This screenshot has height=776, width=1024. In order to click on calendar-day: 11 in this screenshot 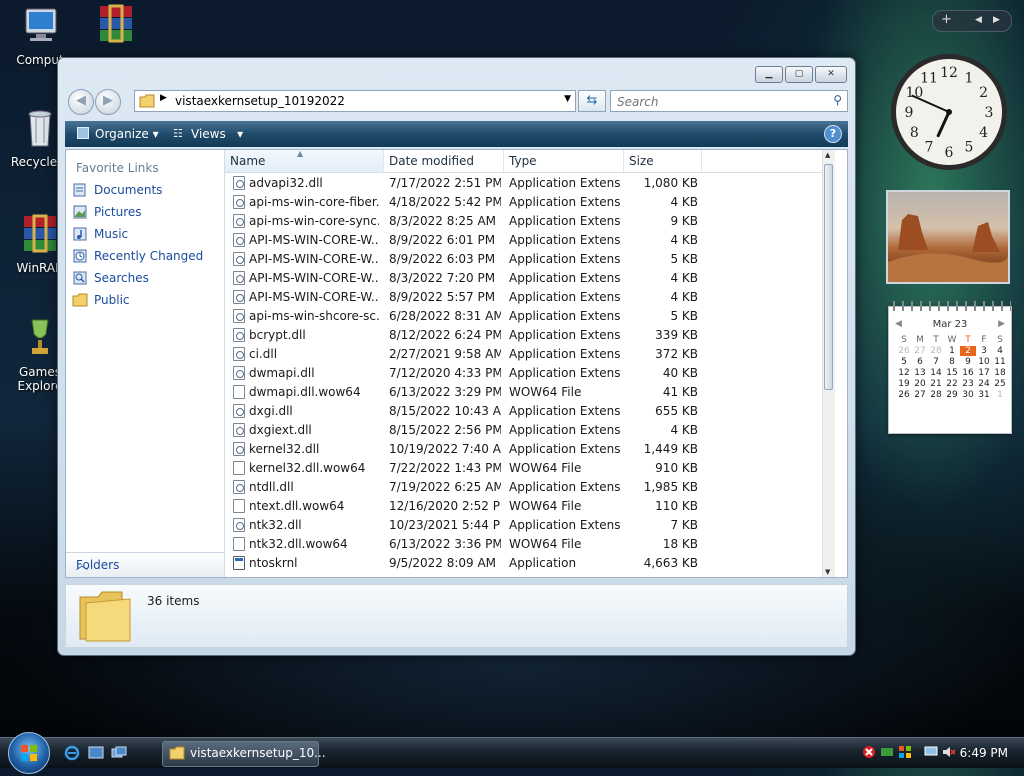, I will do `click(1000, 362)`.